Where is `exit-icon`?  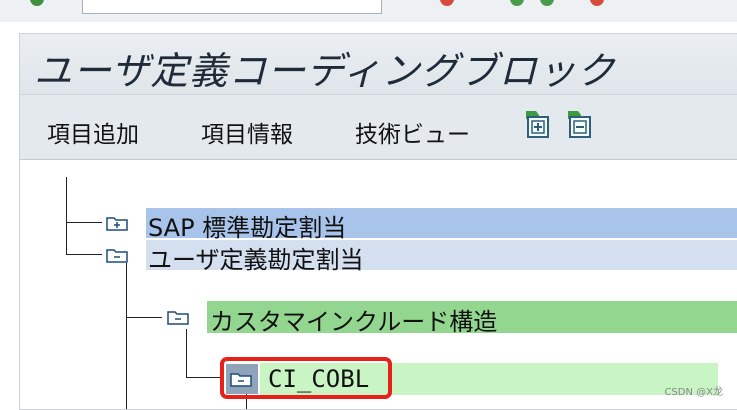
exit-icon is located at coordinates (547, 3).